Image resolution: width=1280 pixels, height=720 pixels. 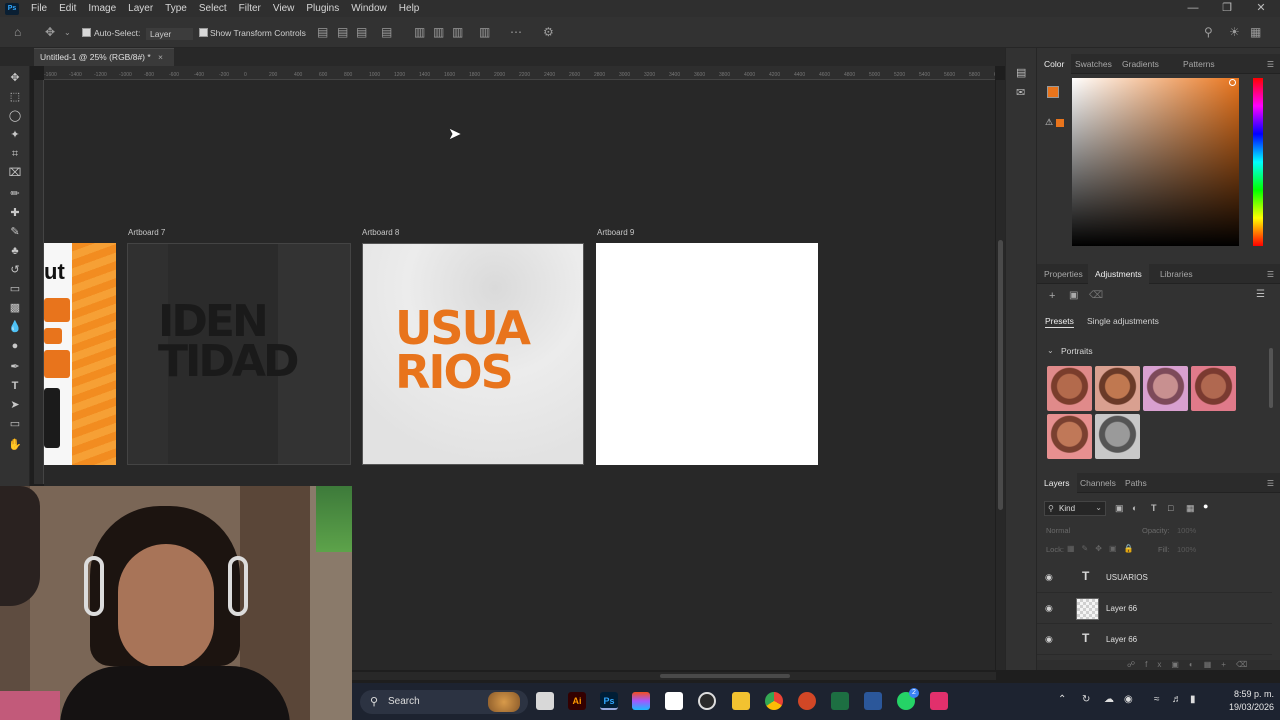 What do you see at coordinates (1128, 699) in the screenshot?
I see `globe-icon: ◉` at bounding box center [1128, 699].